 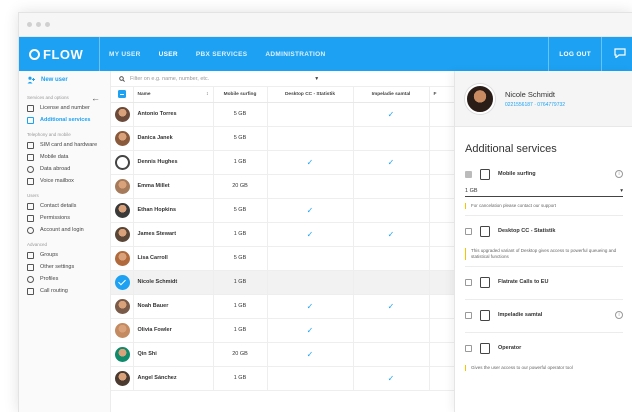 I want to click on table-row: Antonio Torres 5 GB ✓, so click(x=283, y=114).